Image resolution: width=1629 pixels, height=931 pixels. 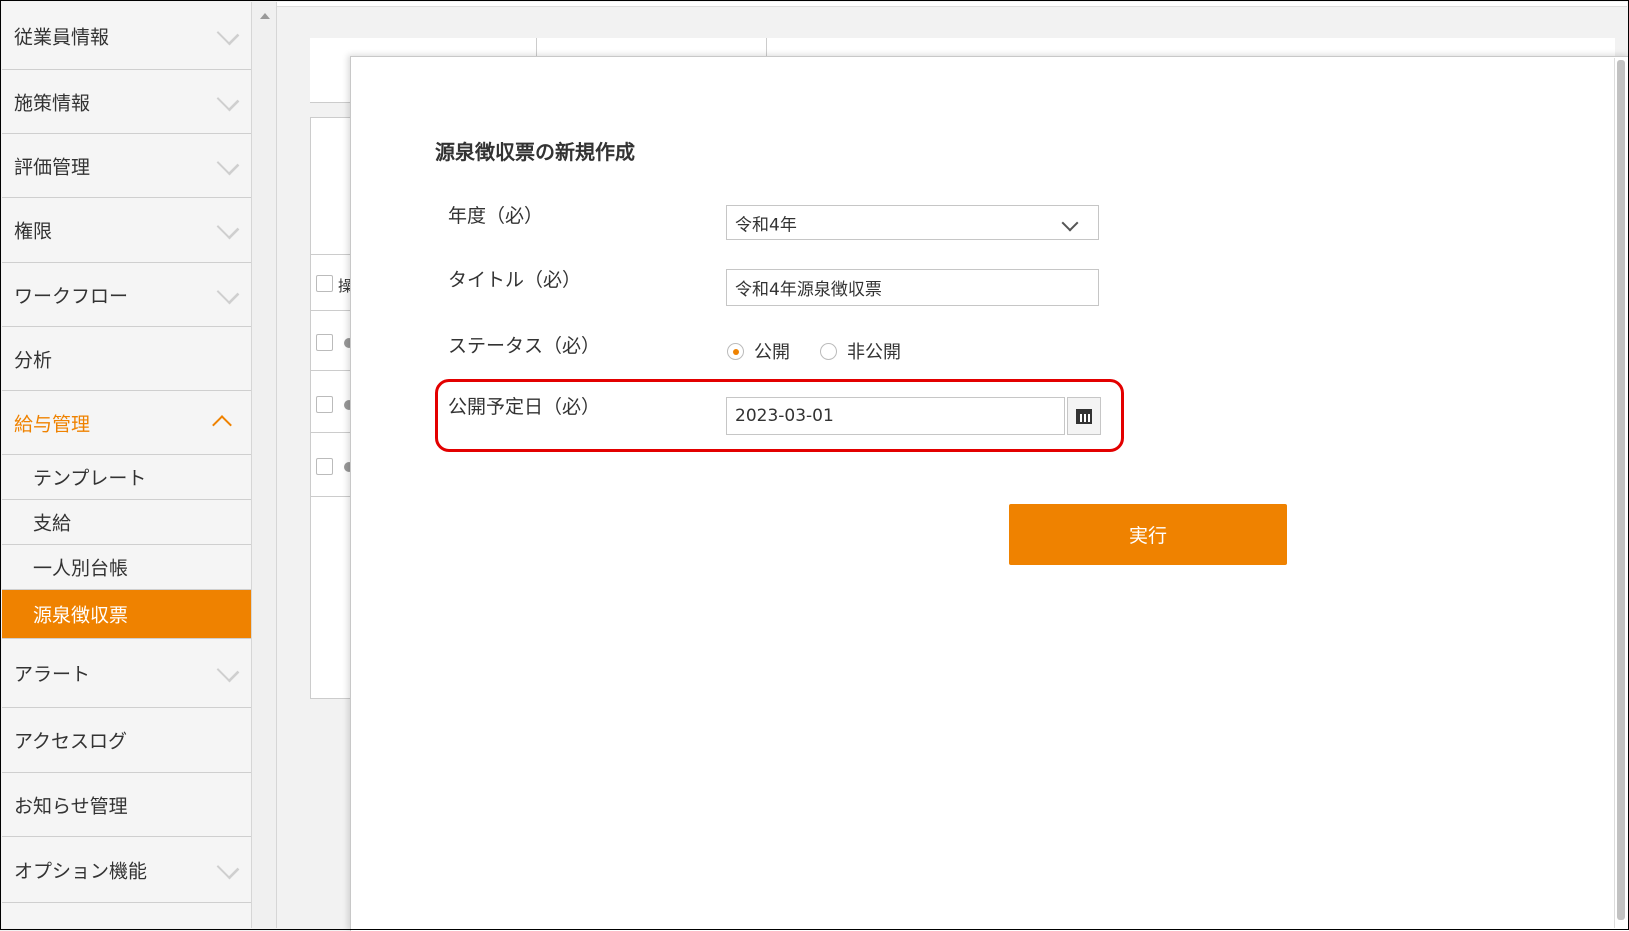 I want to click on year-select: 令和4年, so click(x=912, y=222).